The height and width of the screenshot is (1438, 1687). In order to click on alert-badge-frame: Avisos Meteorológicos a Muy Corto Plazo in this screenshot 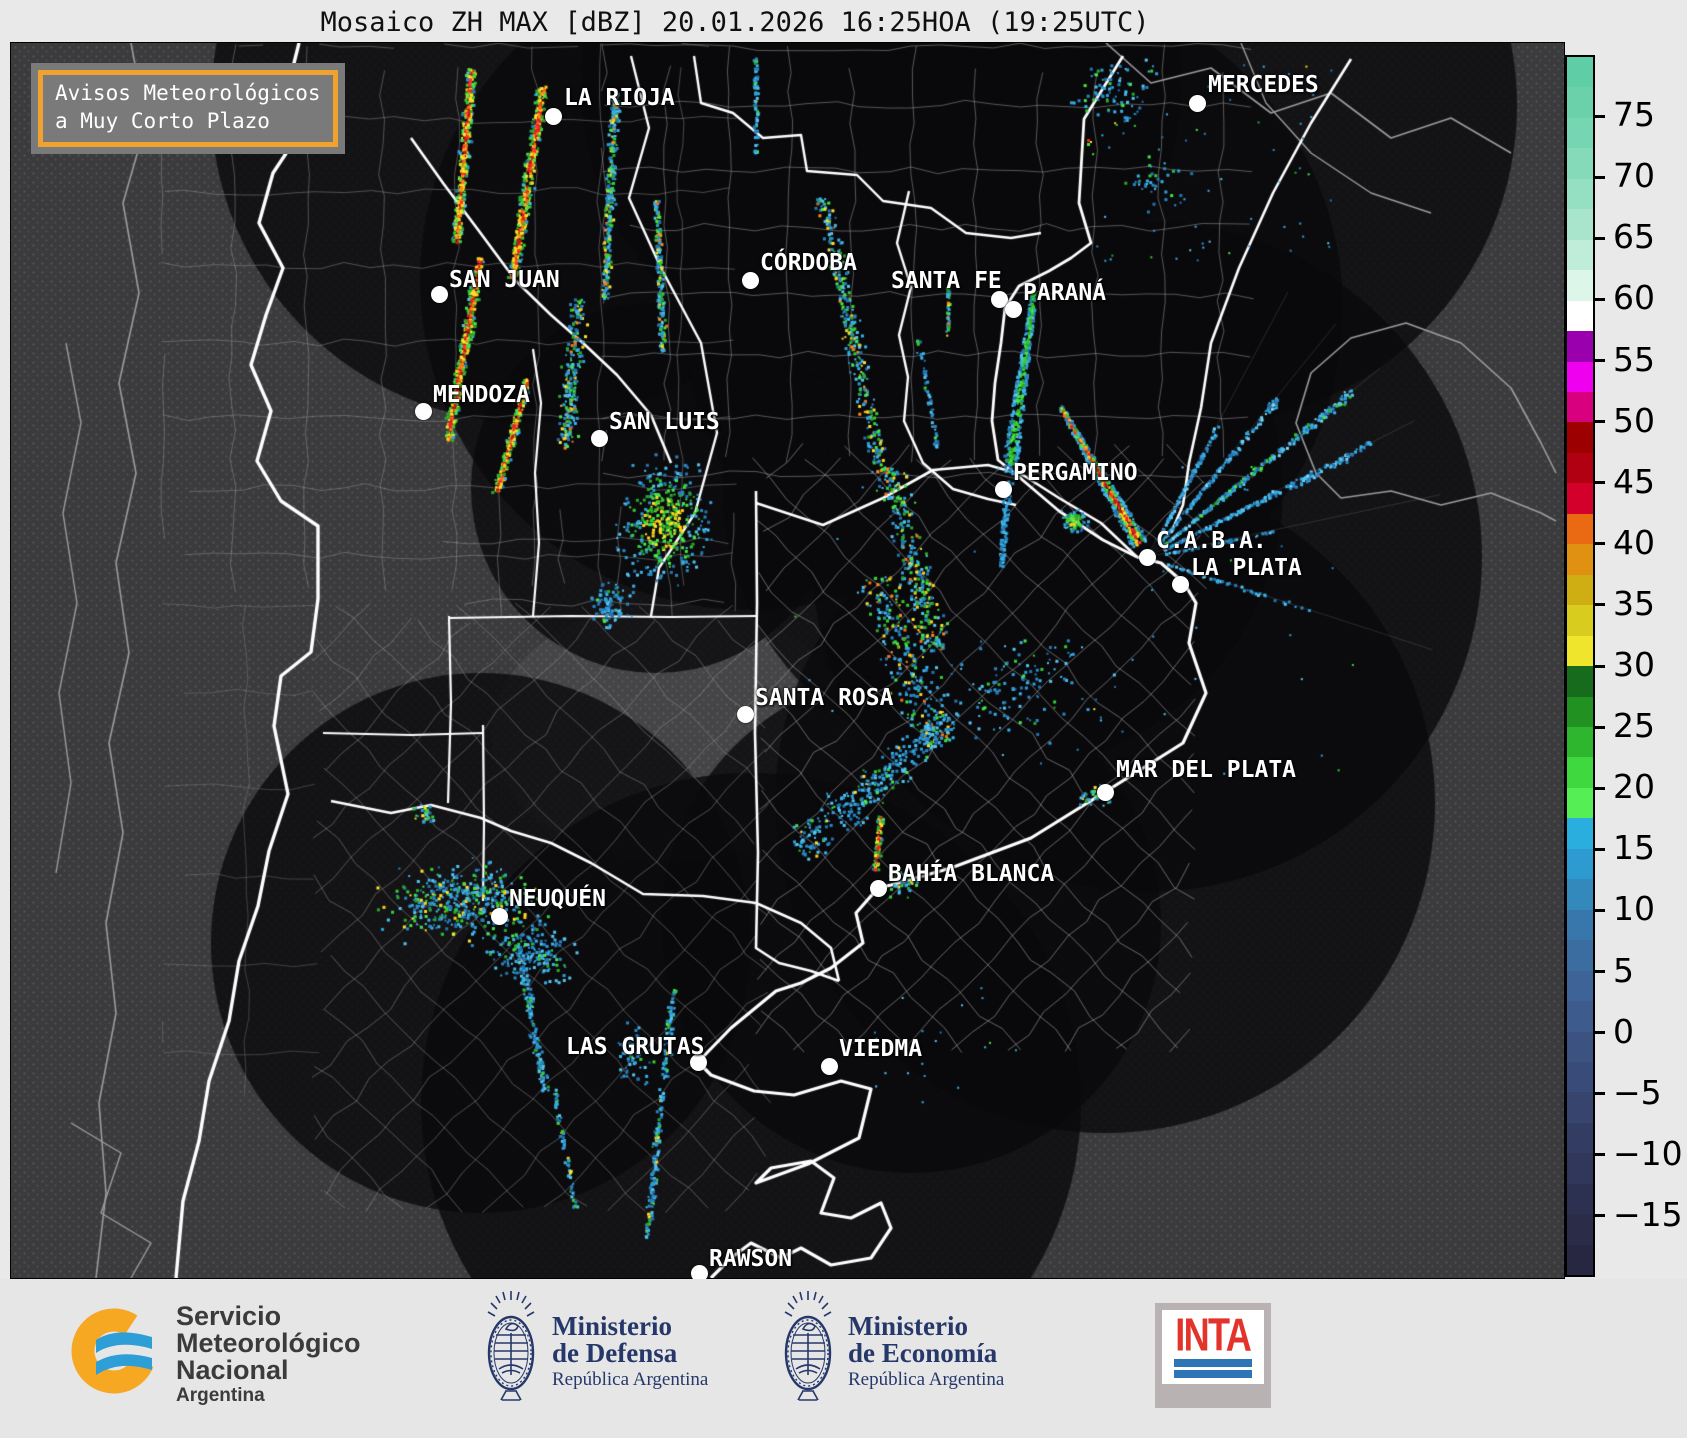, I will do `click(188, 109)`.